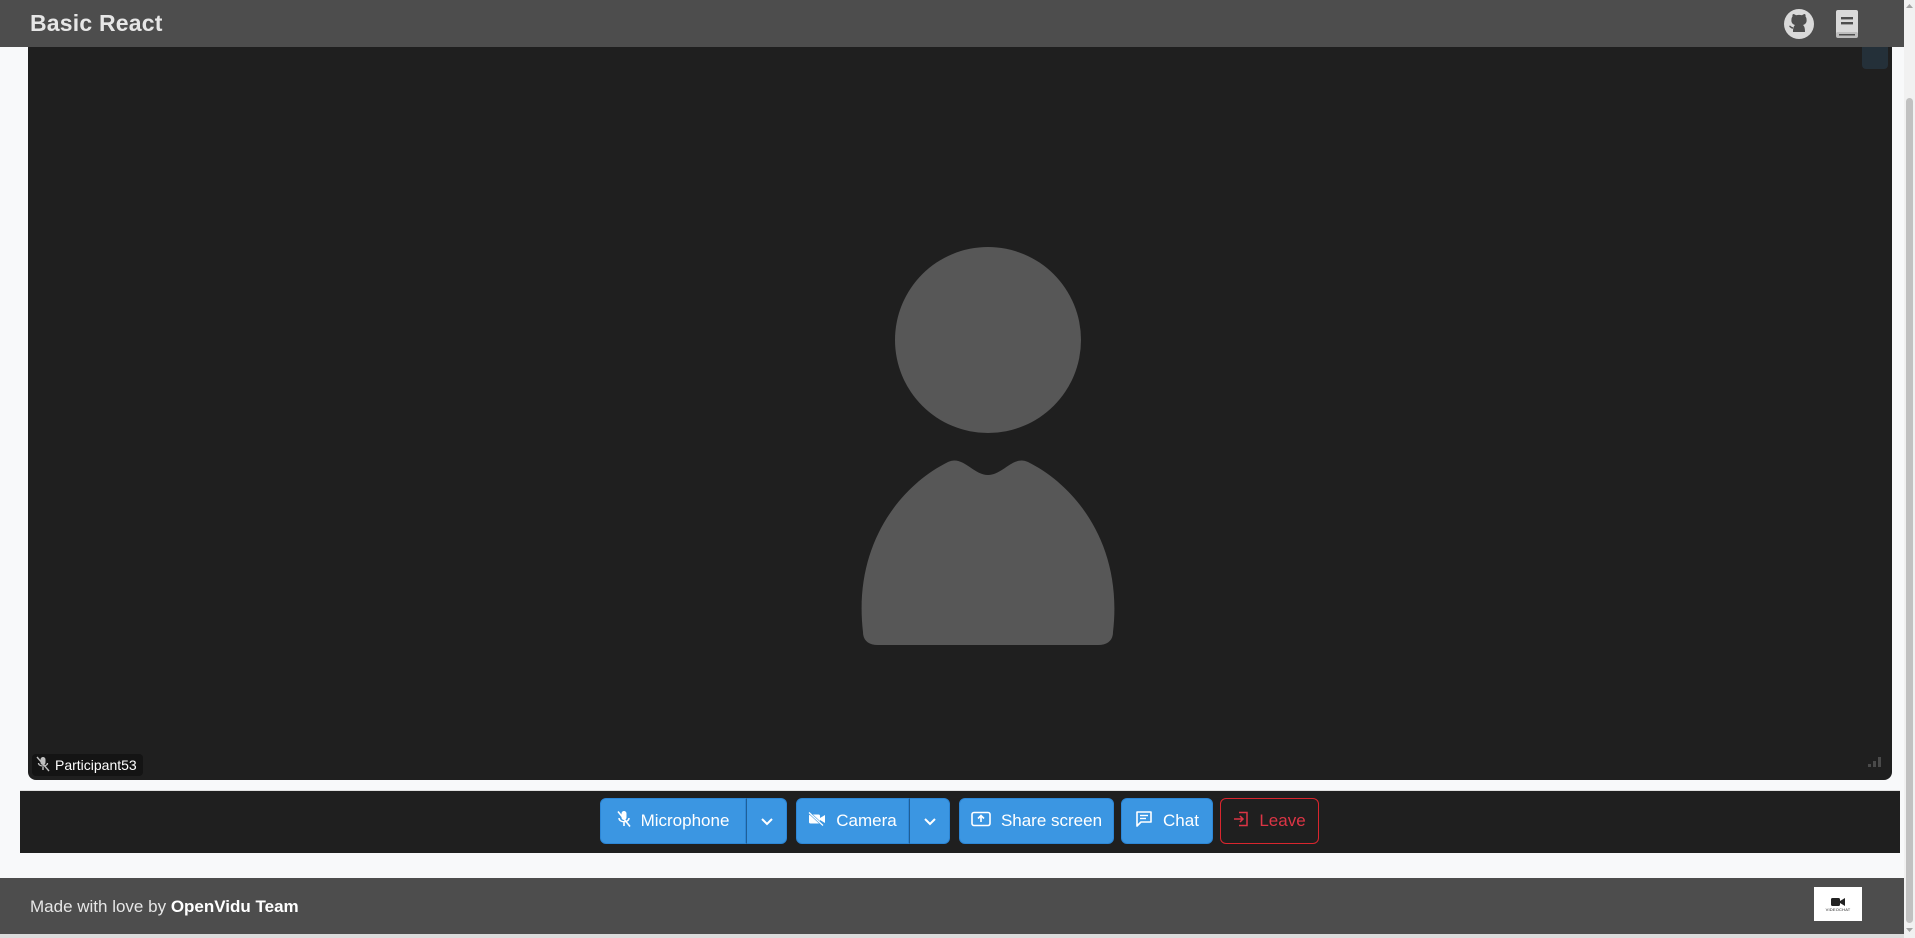 The height and width of the screenshot is (938, 1915). I want to click on scrollbar-thumb, so click(1909, 510).